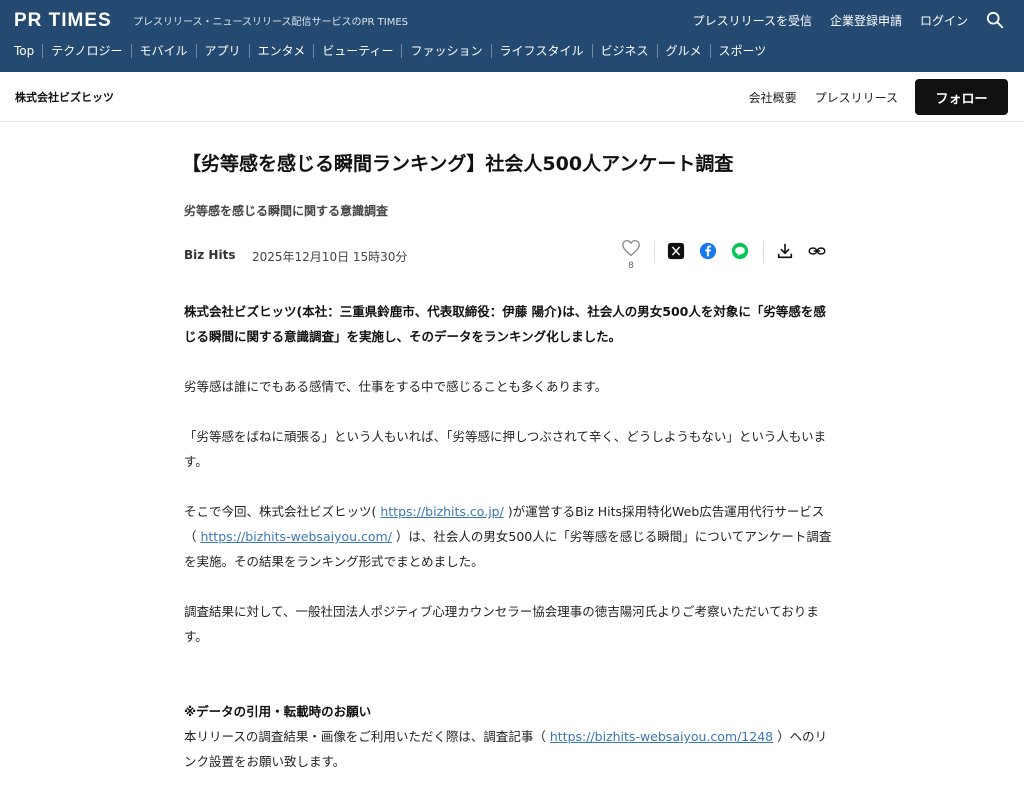 Image resolution: width=1024 pixels, height=801 pixels. Describe the element at coordinates (64, 97) in the screenshot. I see `company-name-link: 株式会社ビズヒッツ` at that location.